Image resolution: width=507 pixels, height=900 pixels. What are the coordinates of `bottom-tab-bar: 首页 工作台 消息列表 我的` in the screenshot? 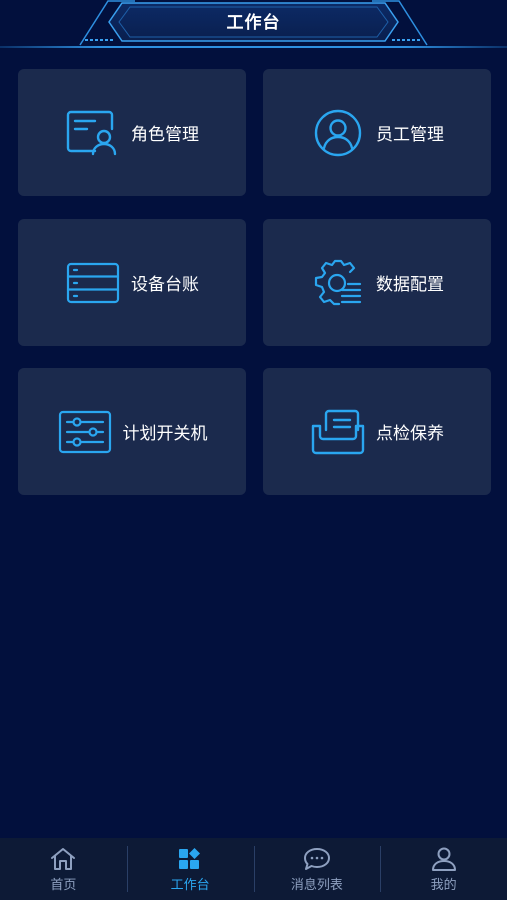 It's located at (253, 869).